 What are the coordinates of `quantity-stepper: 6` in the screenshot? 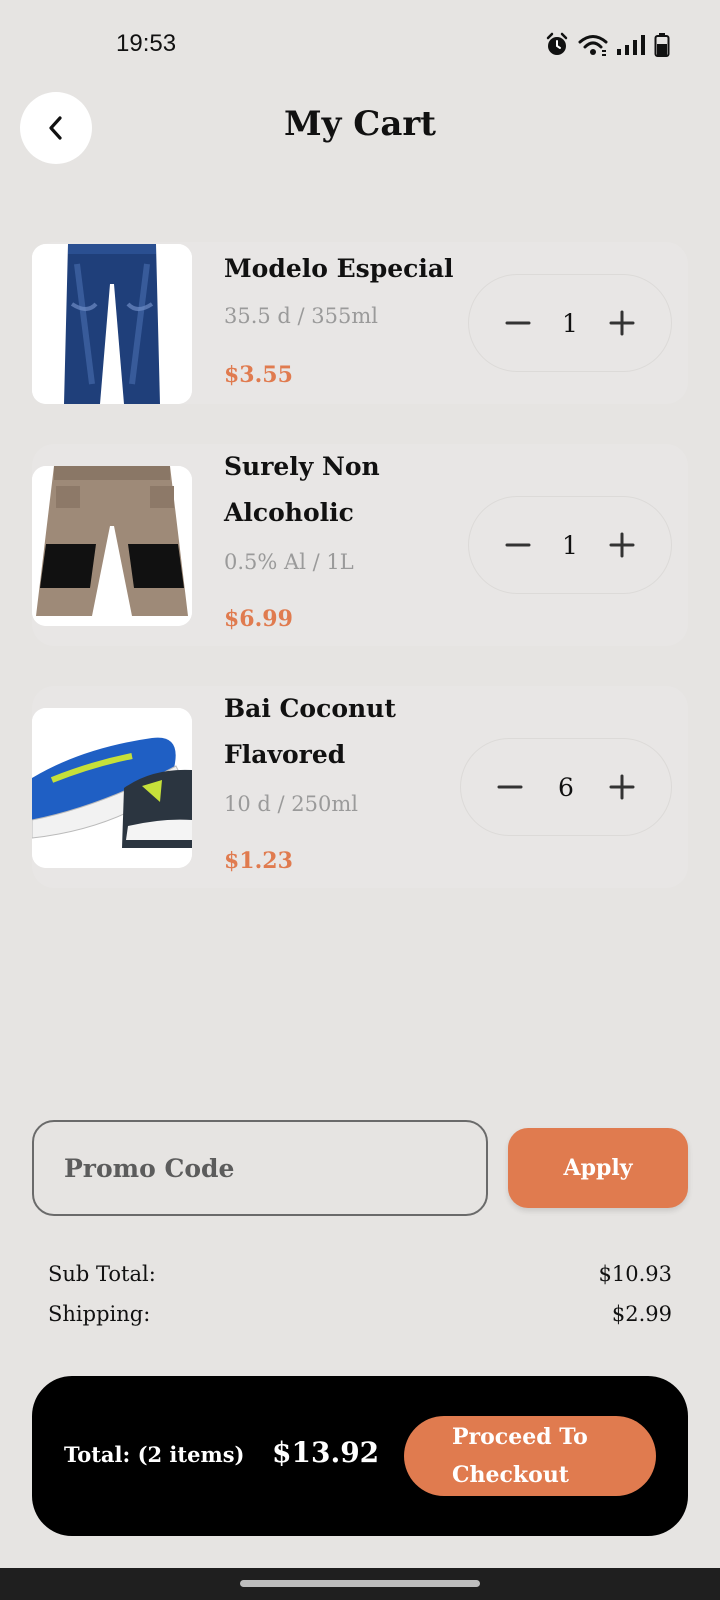 It's located at (566, 787).